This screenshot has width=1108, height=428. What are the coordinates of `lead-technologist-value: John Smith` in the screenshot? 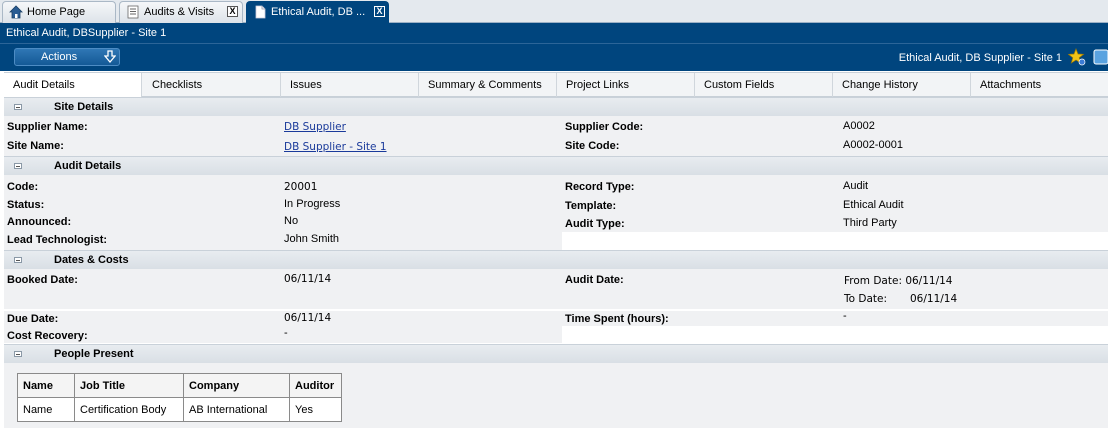 It's located at (312, 239).